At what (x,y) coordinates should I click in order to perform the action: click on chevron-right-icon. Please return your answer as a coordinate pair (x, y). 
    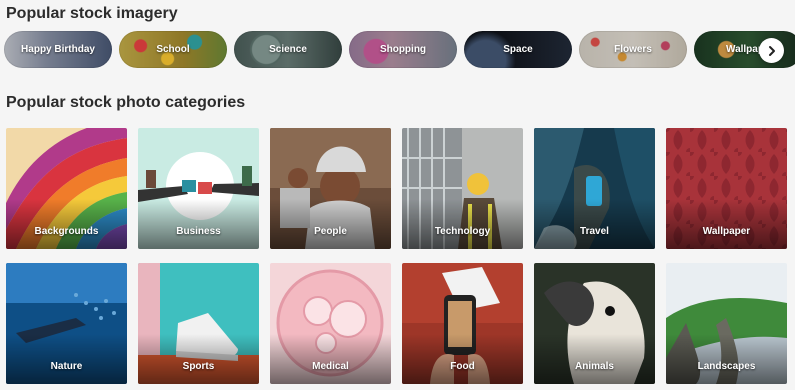
    Looking at the image, I should click on (771, 50).